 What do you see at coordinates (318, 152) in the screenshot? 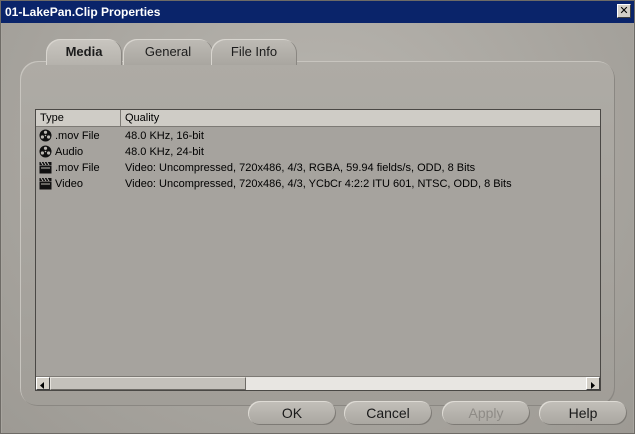
I see `list-item: Audio 48.0 KHz, 24-bit` at bounding box center [318, 152].